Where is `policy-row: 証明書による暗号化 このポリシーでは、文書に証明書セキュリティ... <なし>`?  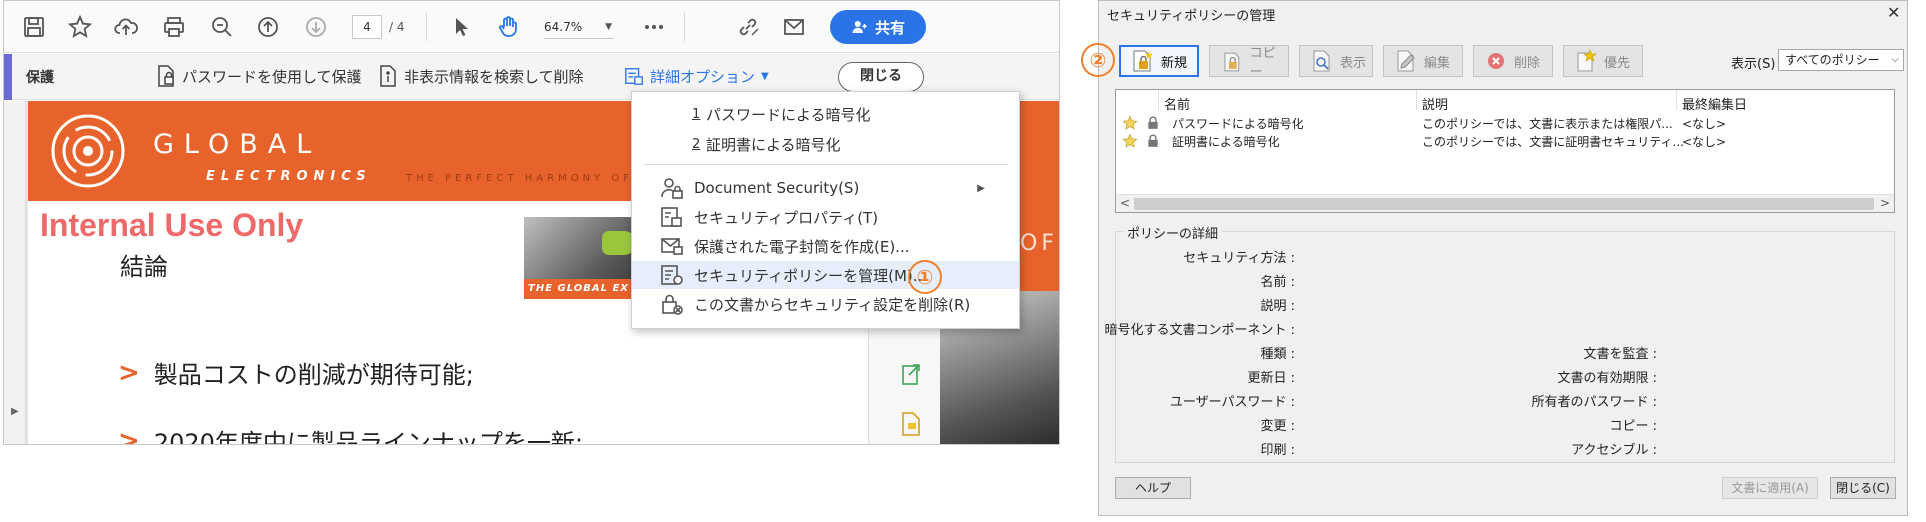
policy-row: 証明書による暗号化 このポリシーでは、文書に証明書セキュリティ... <なし> is located at coordinates (1505, 141).